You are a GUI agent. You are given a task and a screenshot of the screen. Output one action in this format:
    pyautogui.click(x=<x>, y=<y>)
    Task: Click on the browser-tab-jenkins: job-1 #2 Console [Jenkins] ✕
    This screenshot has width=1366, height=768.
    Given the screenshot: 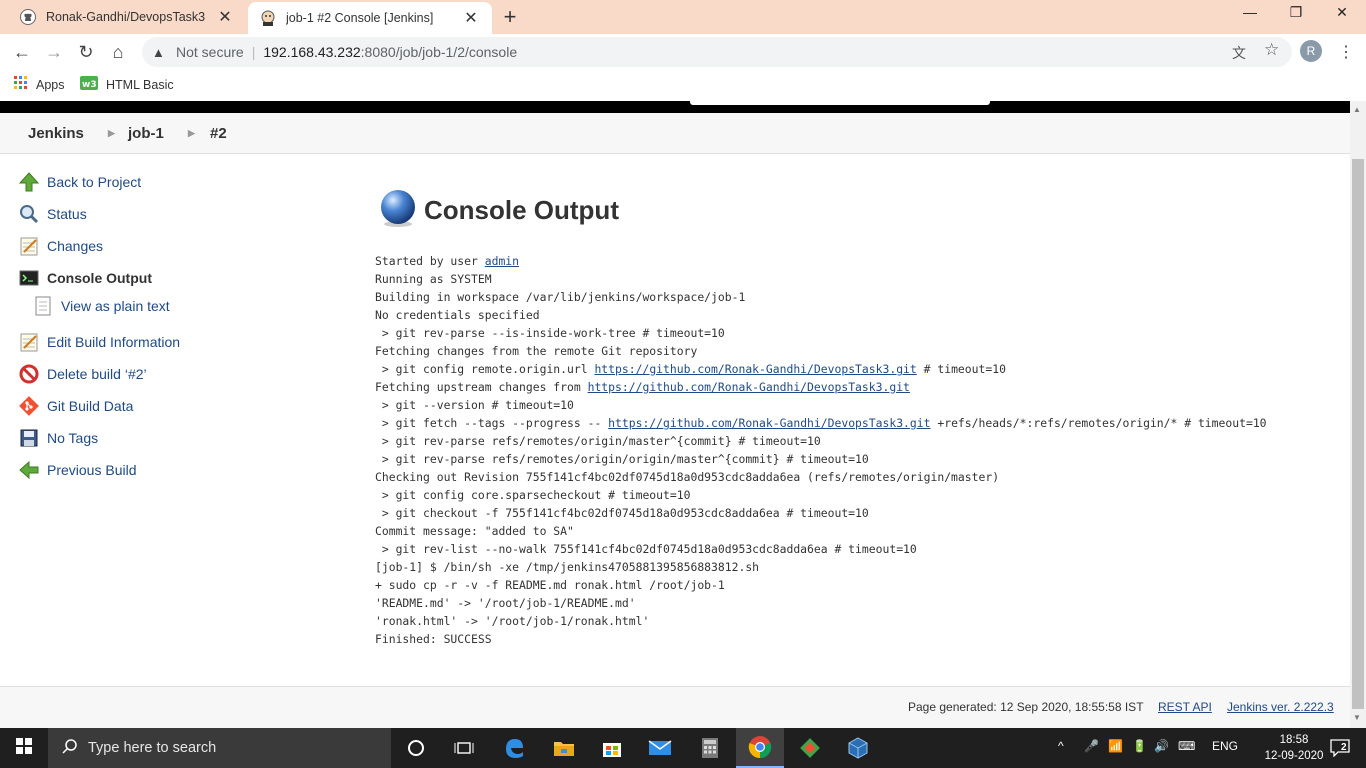 What is the action you would take?
    pyautogui.click(x=370, y=18)
    